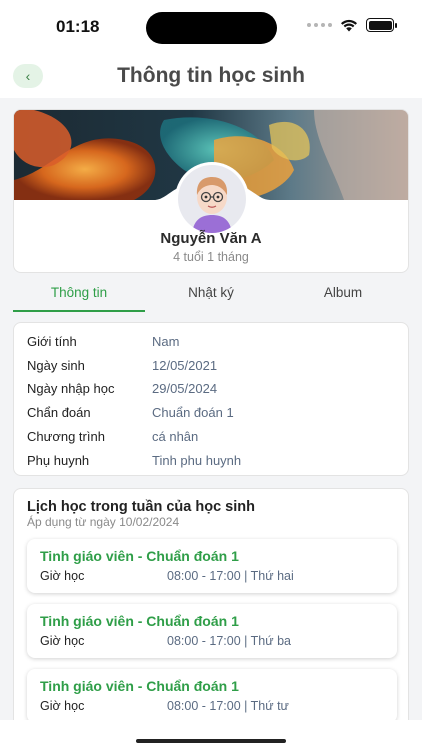 The height and width of the screenshot is (750, 422). I want to click on schedule-item-time: 08:00 - 17:00 | Thứ hai, so click(230, 576).